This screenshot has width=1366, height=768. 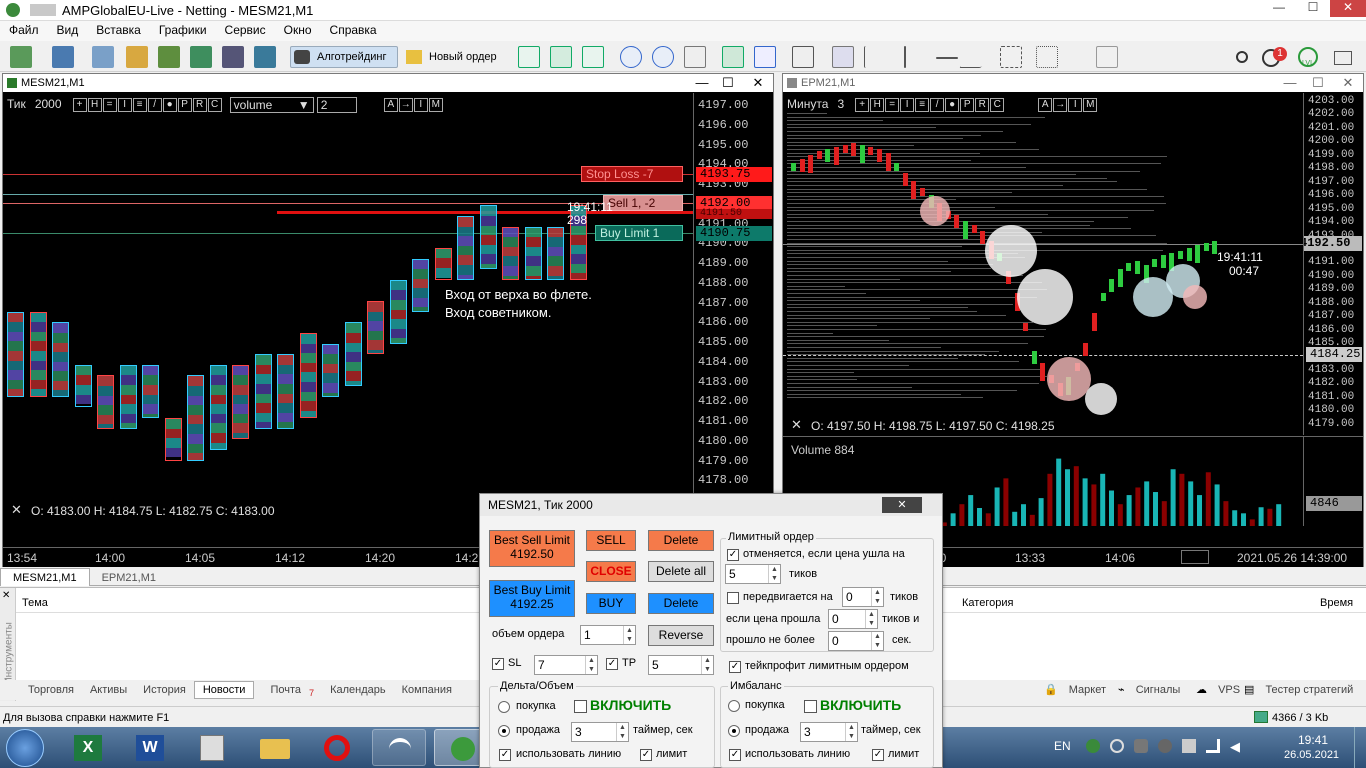 I want to click on imb-use-line-checkbox: ✓, so click(x=735, y=755).